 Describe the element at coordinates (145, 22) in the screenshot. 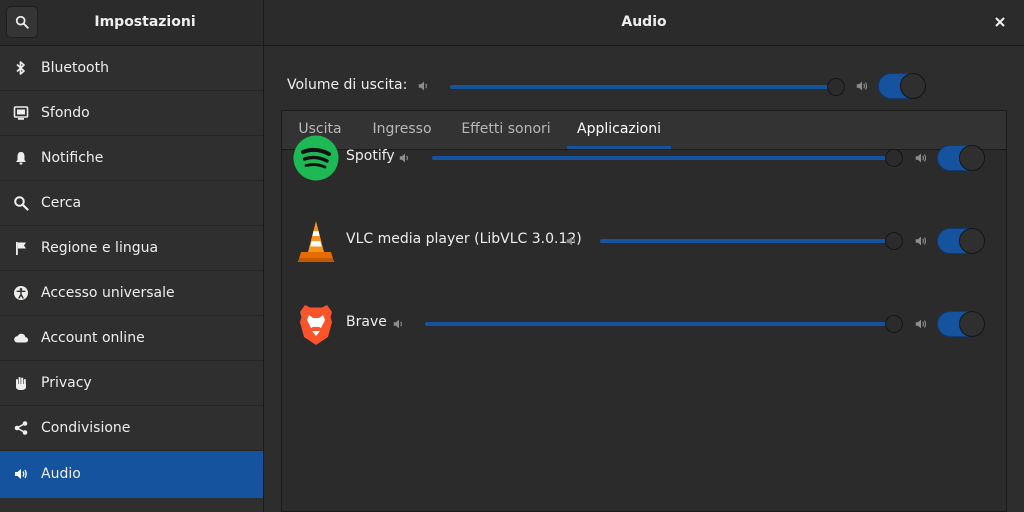

I see `settings-title: Impostazioni` at that location.